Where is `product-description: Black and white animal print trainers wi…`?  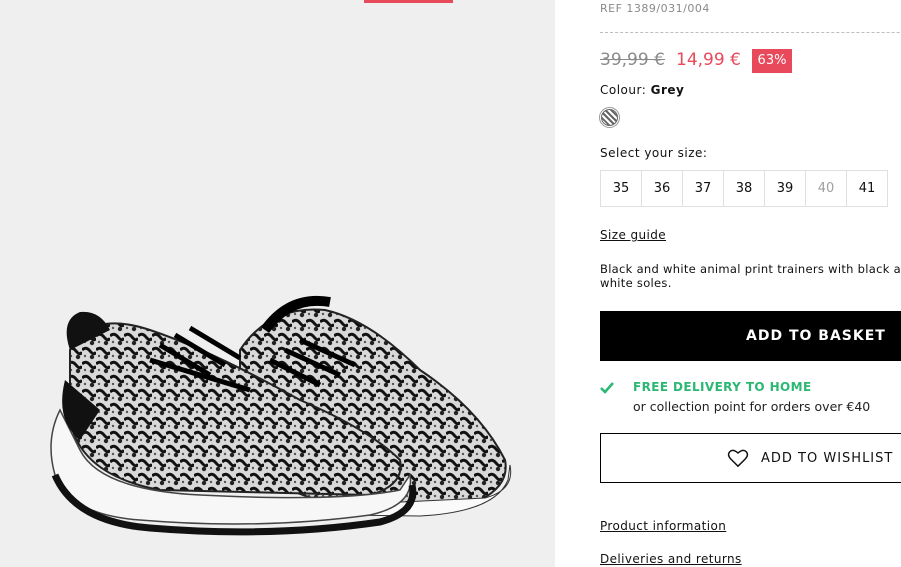 product-description: Black and white animal print trainers wi… is located at coordinates (750, 276).